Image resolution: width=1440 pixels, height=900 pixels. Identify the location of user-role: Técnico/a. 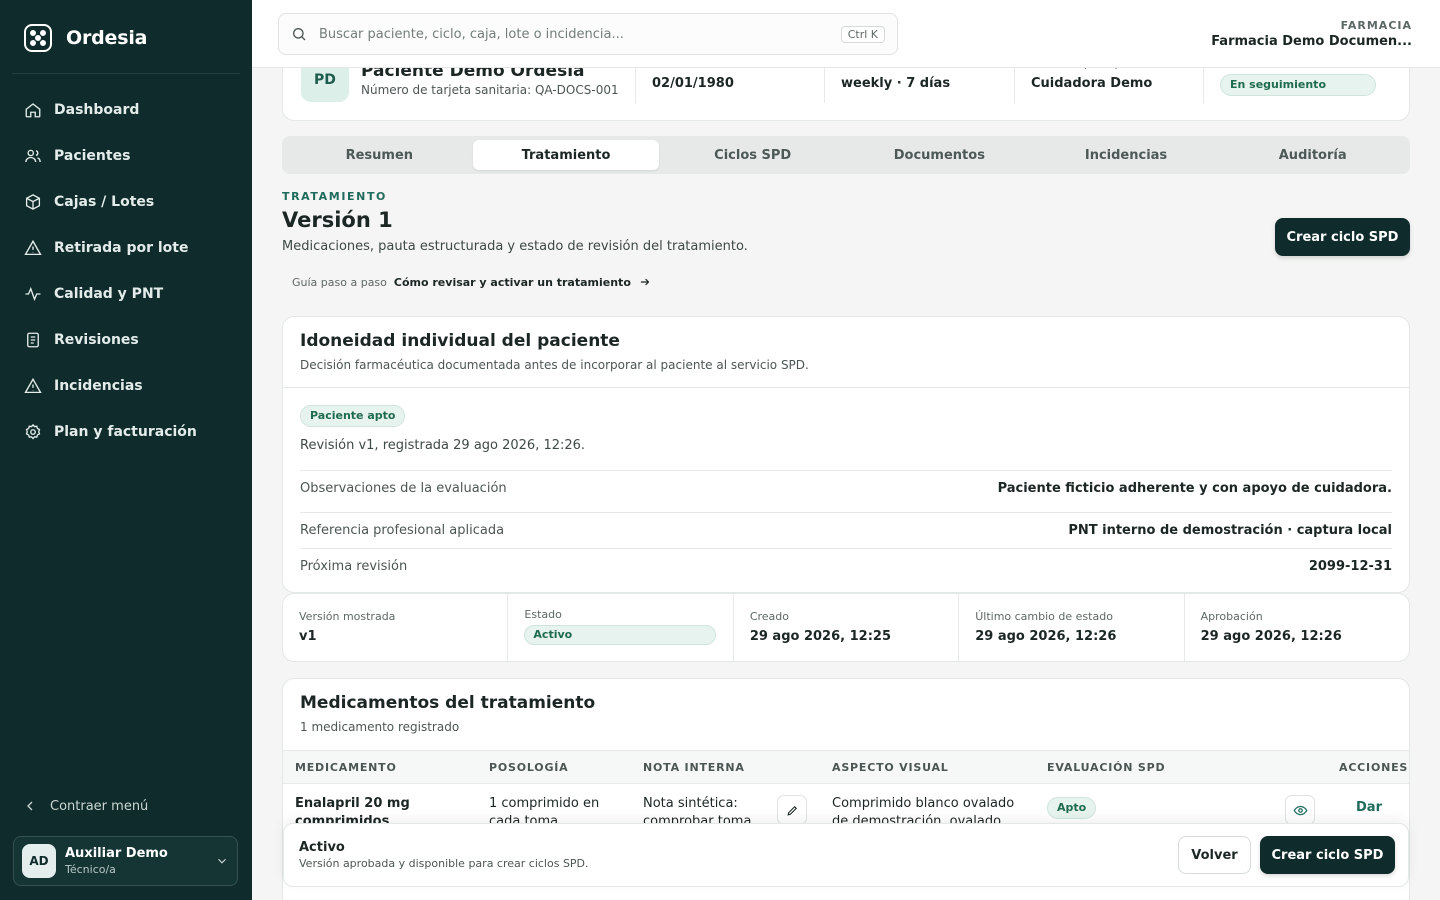
(90, 869).